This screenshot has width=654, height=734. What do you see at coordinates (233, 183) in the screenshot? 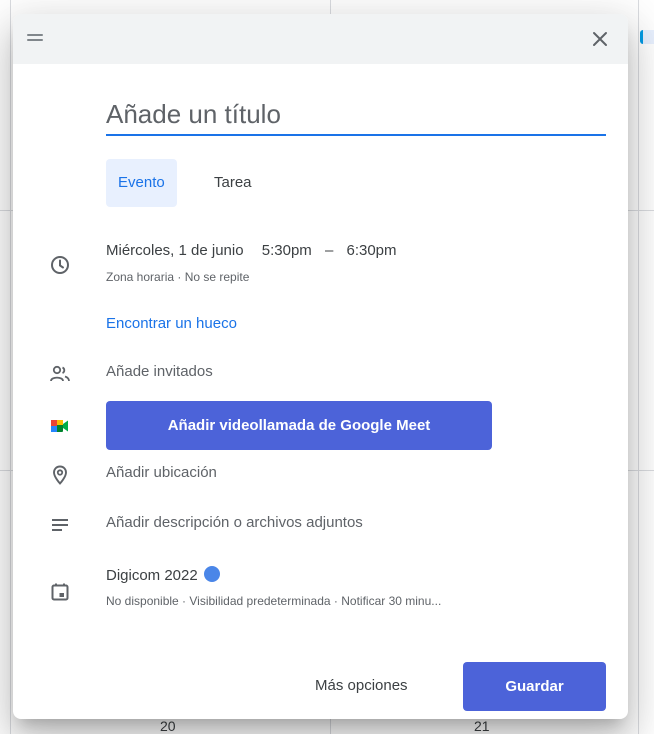
I see `tab-task: Tarea` at bounding box center [233, 183].